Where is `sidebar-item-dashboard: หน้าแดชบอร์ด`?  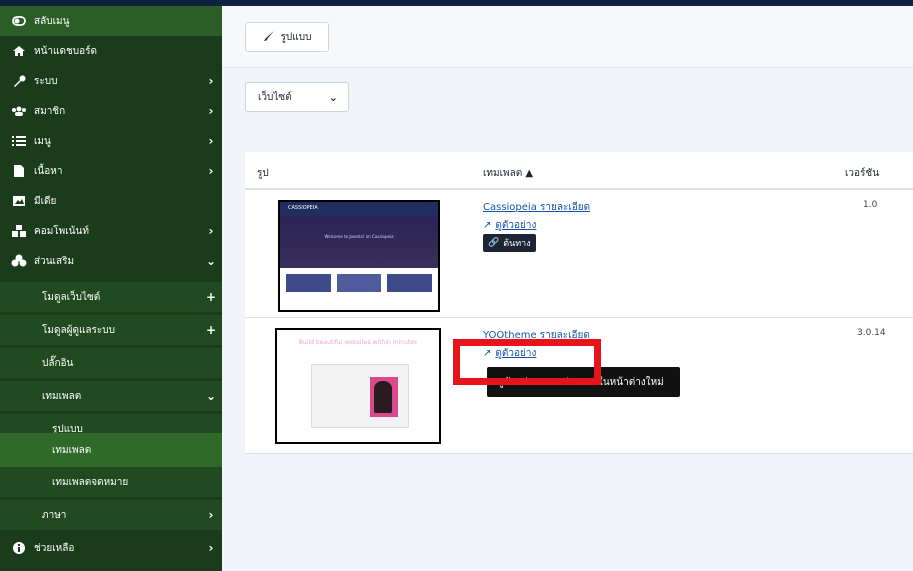
sidebar-item-dashboard: หน้าแดชบอร์ด is located at coordinates (111, 51).